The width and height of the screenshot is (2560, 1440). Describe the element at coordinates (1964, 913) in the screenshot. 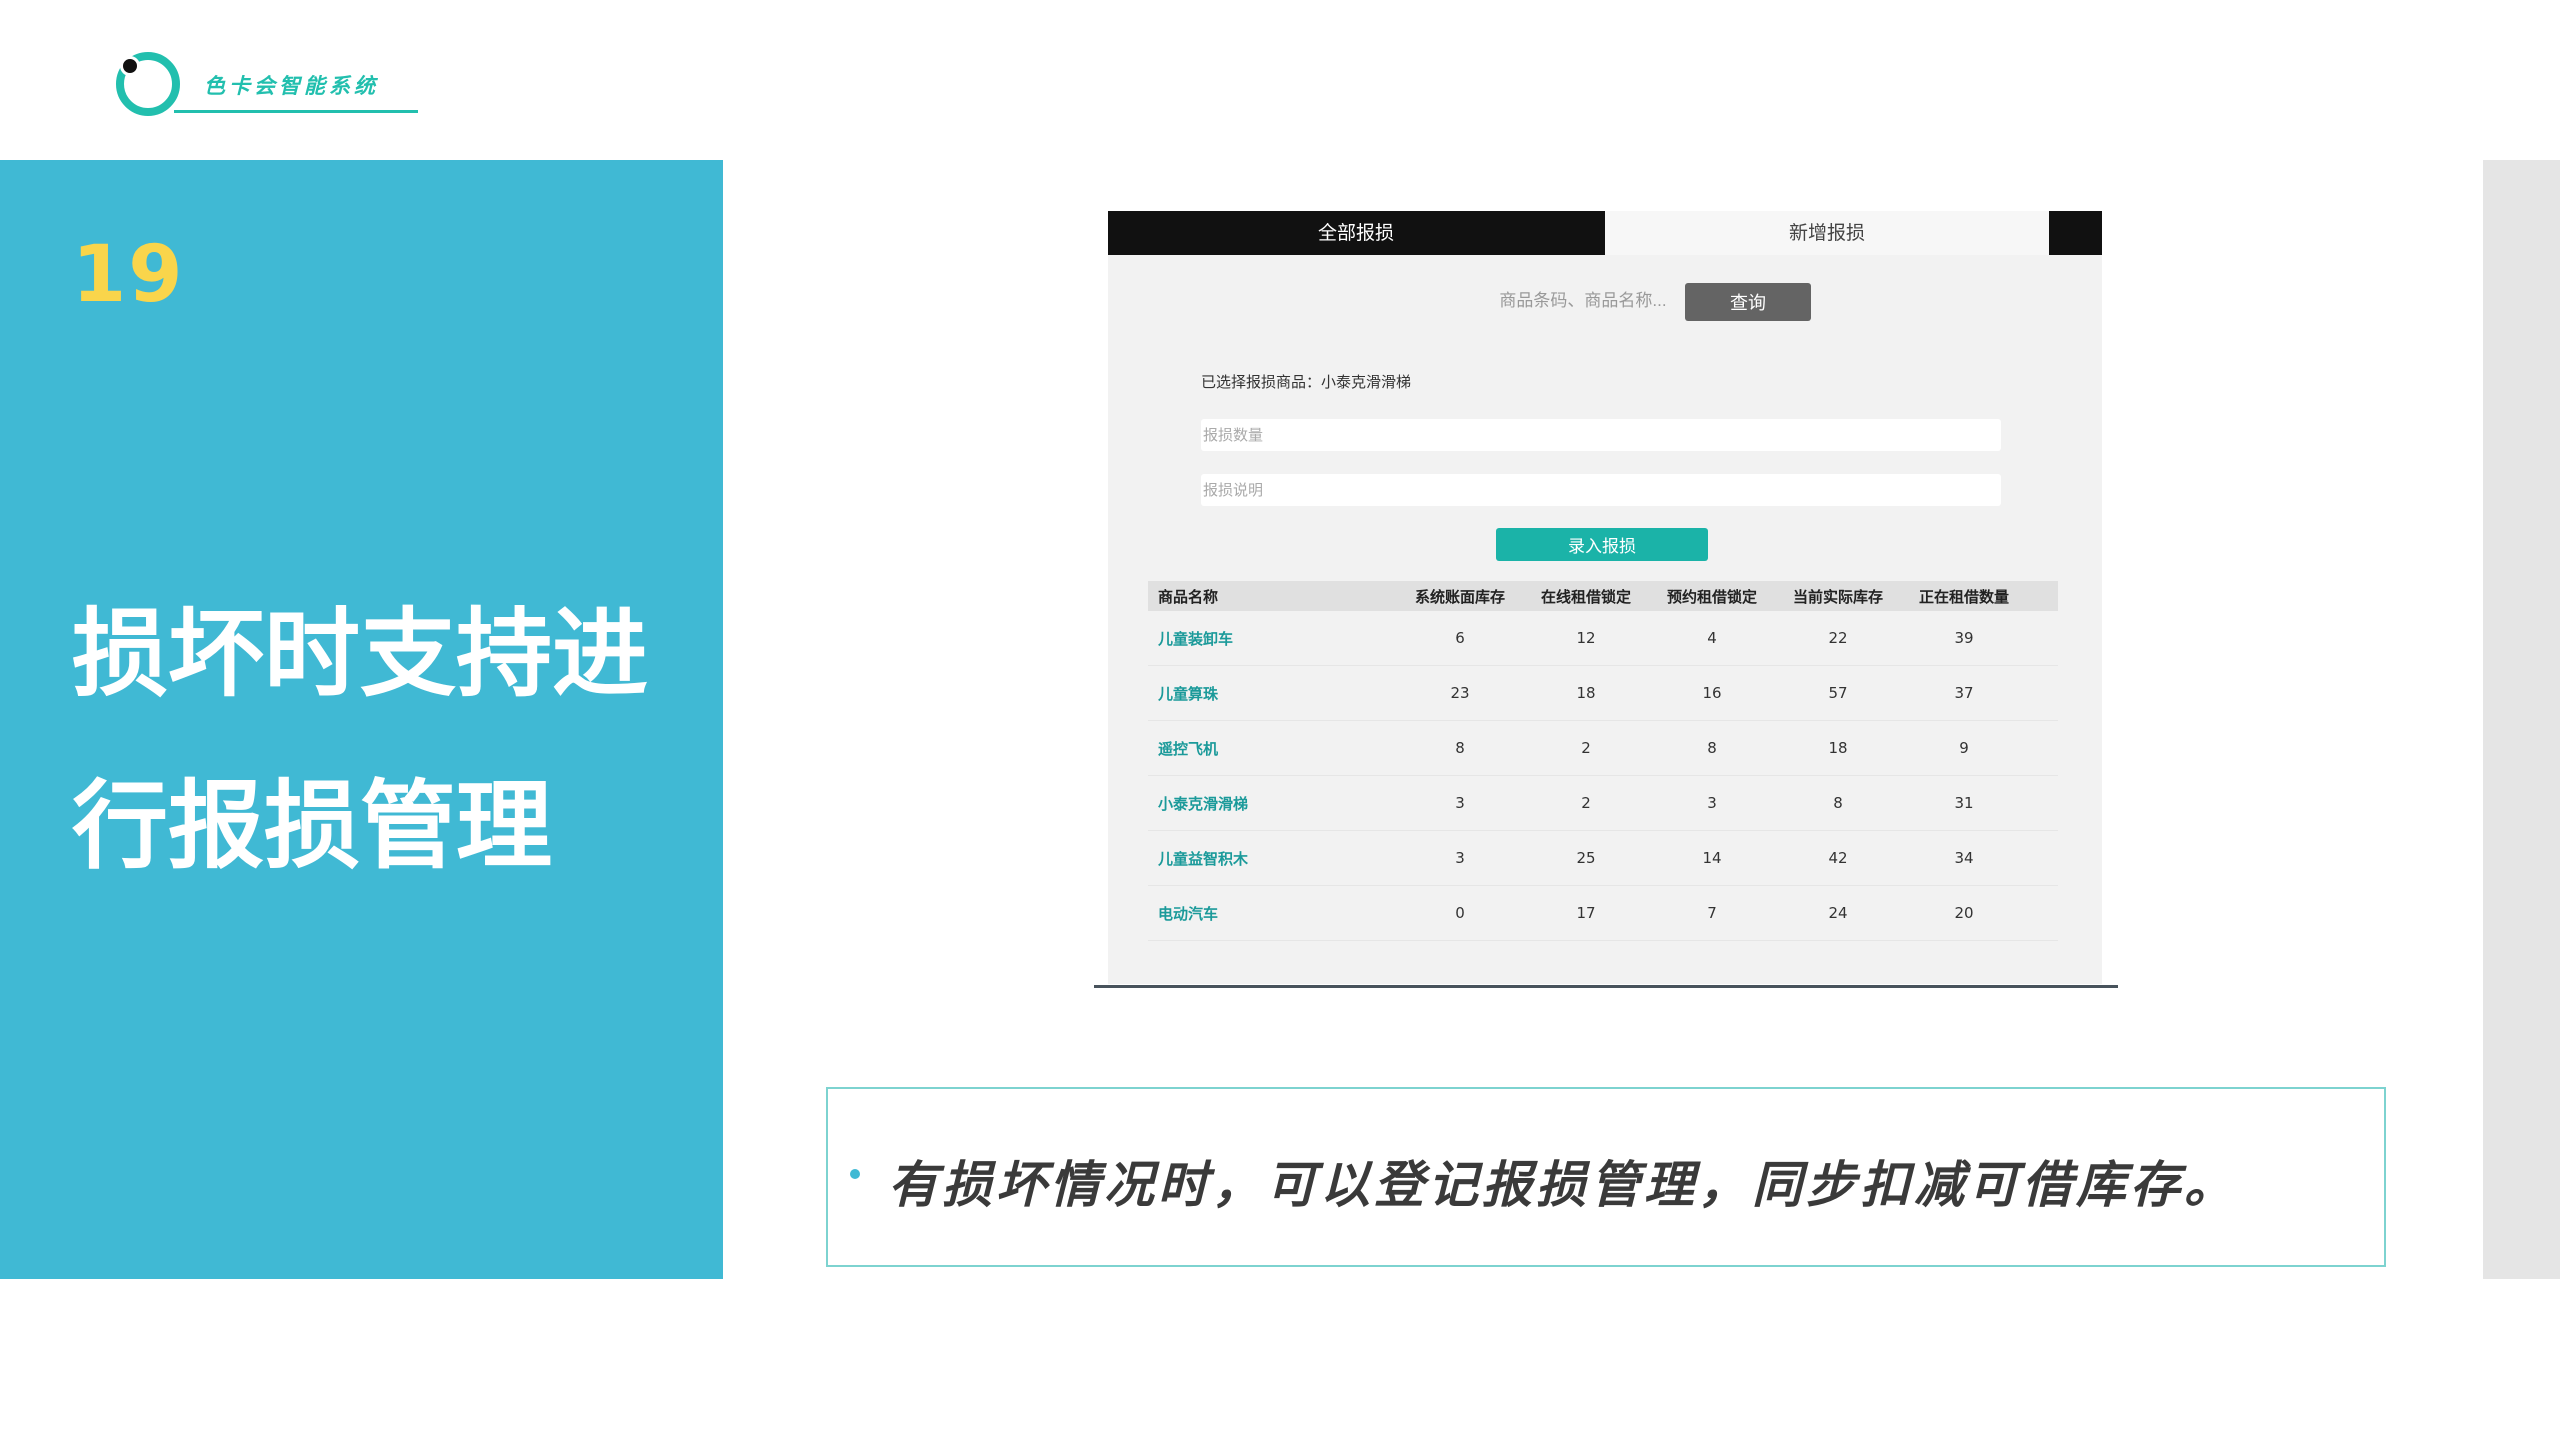

I see `table-cell: 20` at that location.